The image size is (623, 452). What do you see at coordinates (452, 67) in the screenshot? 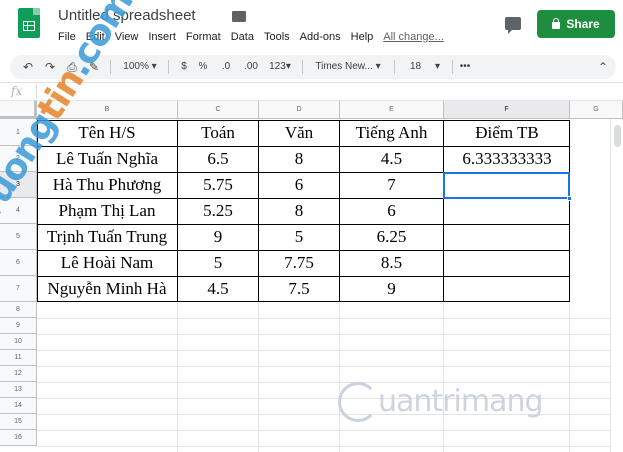
I see `toolbar-divider` at bounding box center [452, 67].